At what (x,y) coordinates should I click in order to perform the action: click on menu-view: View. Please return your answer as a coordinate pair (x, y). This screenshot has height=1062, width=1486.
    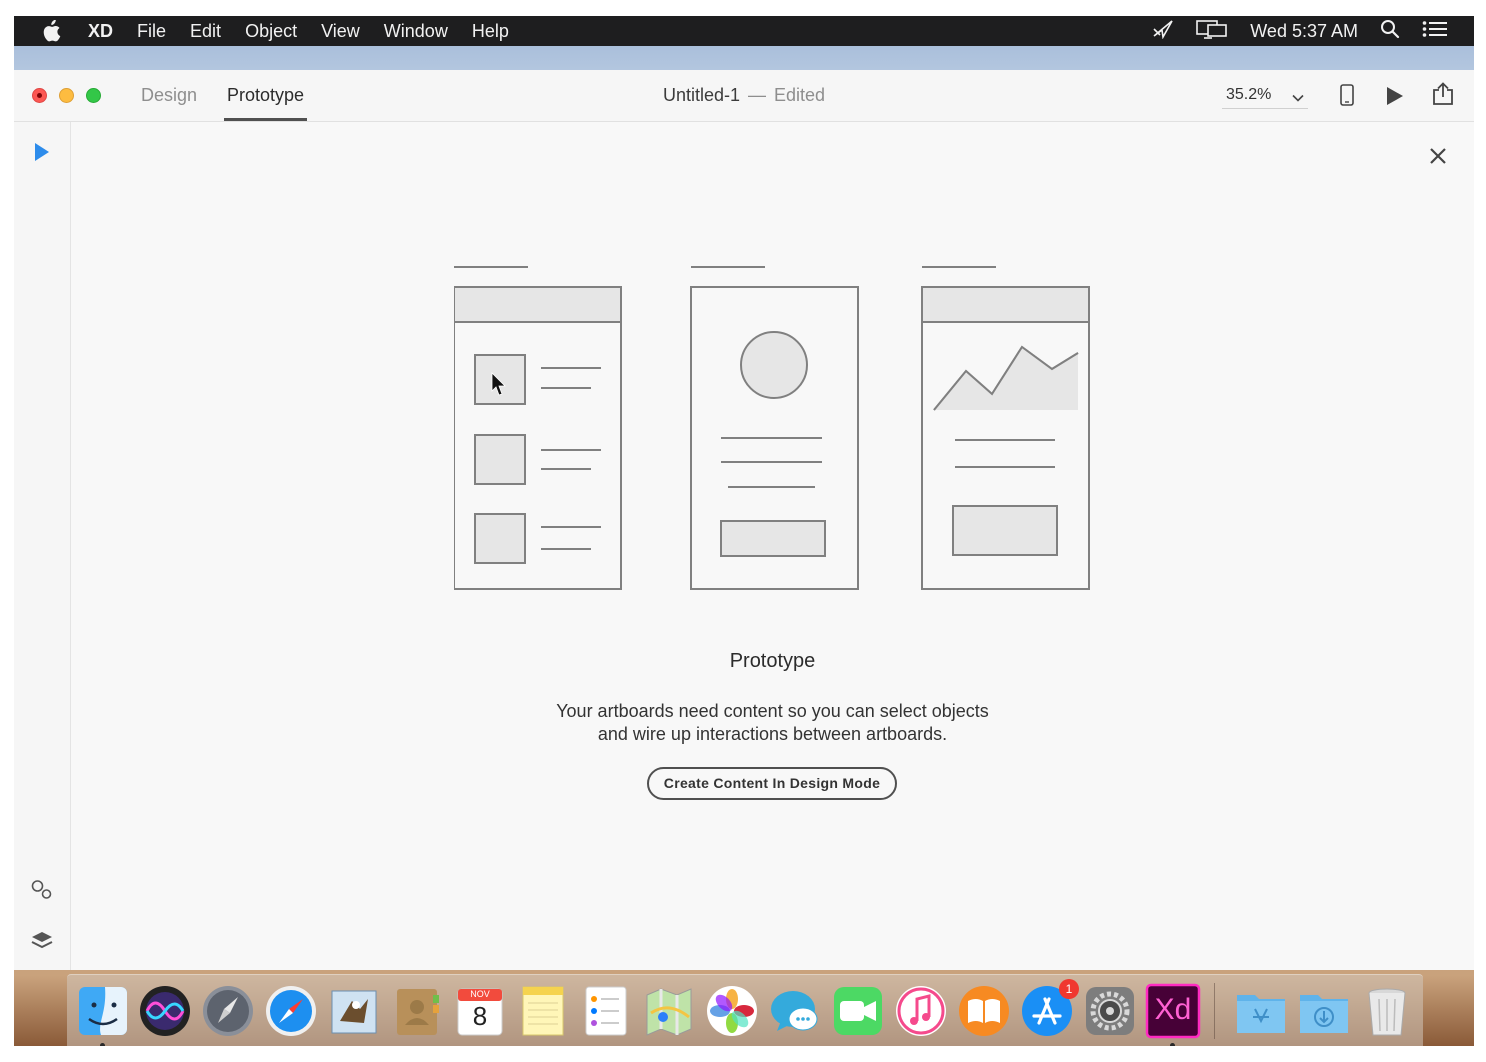
    Looking at the image, I should click on (340, 31).